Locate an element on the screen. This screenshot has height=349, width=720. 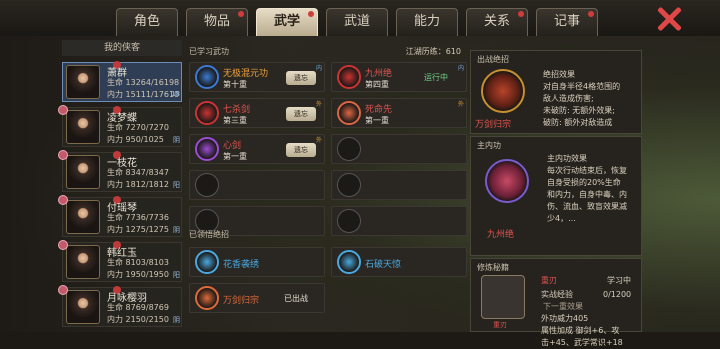
ultimate-status: 已出战 is located at coordinates (296, 298).